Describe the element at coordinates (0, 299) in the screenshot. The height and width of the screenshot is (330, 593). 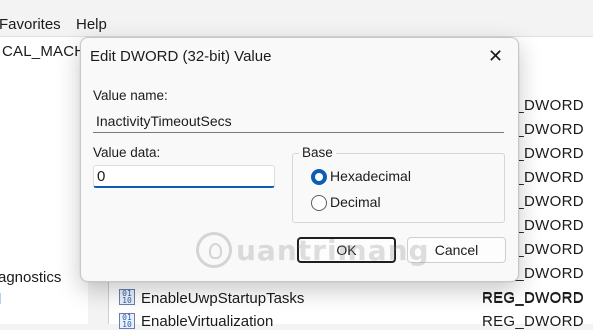
I see `tree-item-selected: l` at that location.